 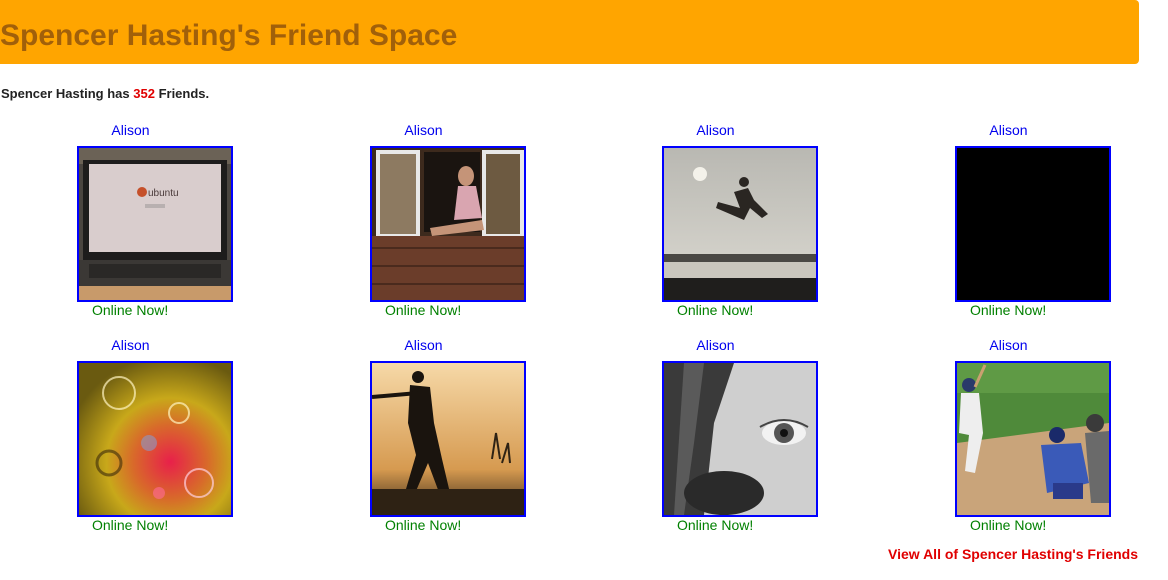 I want to click on baseball-image, so click(x=1033, y=439).